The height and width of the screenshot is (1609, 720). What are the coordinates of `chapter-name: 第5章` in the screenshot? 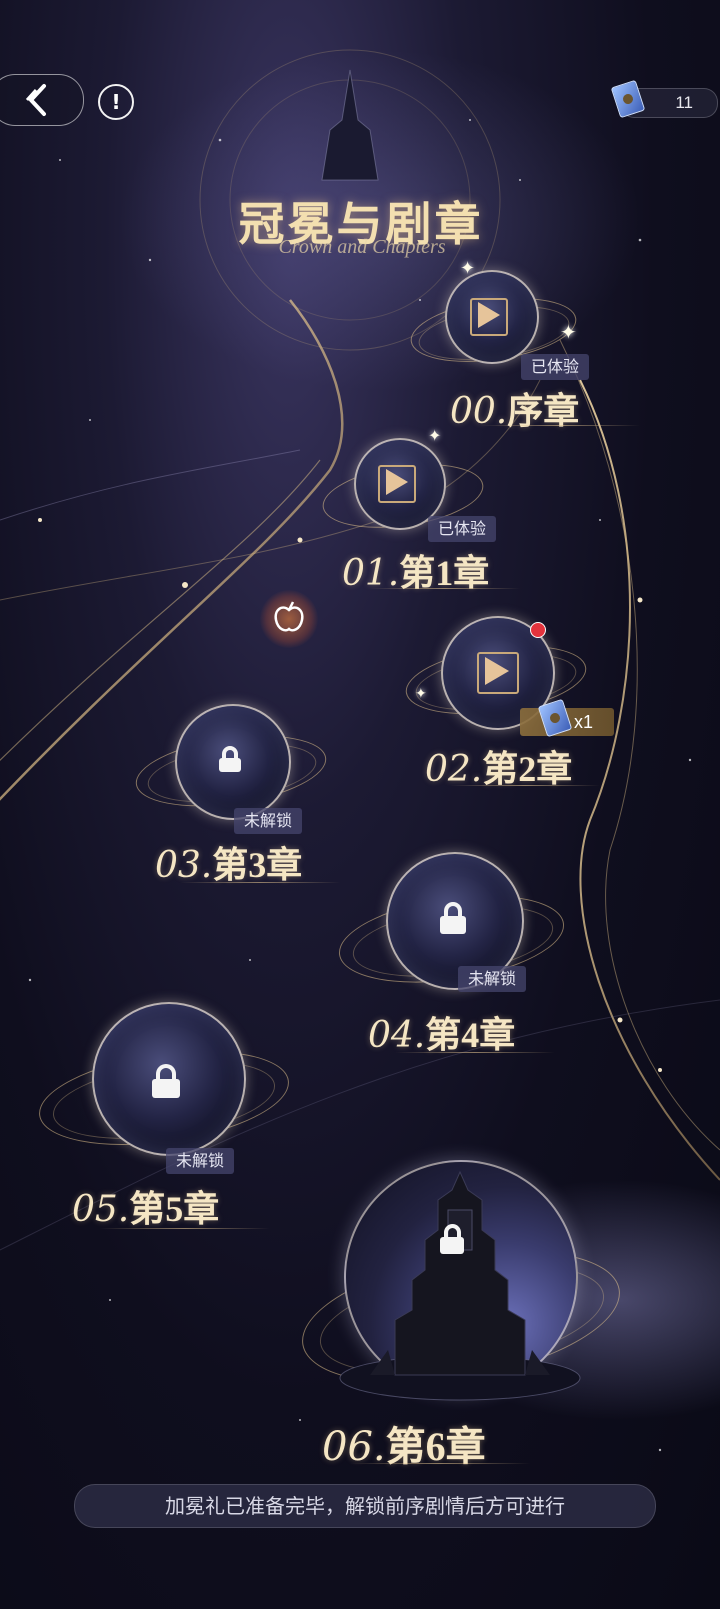 It's located at (174, 1209).